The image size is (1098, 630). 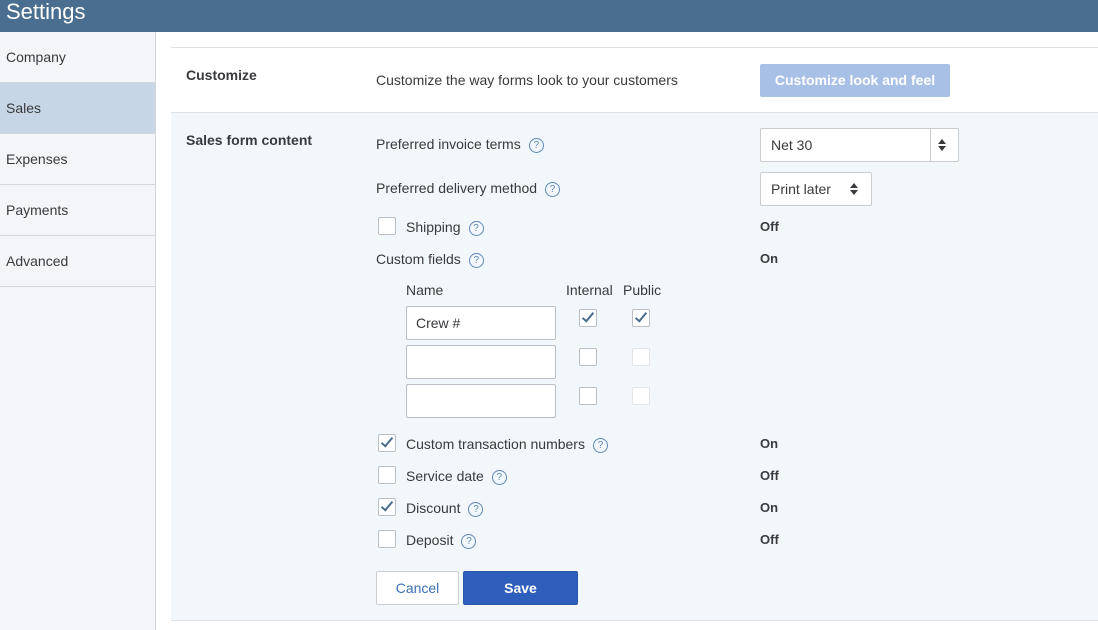 What do you see at coordinates (249, 140) in the screenshot?
I see `sales-form-content-label: Sales form content` at bounding box center [249, 140].